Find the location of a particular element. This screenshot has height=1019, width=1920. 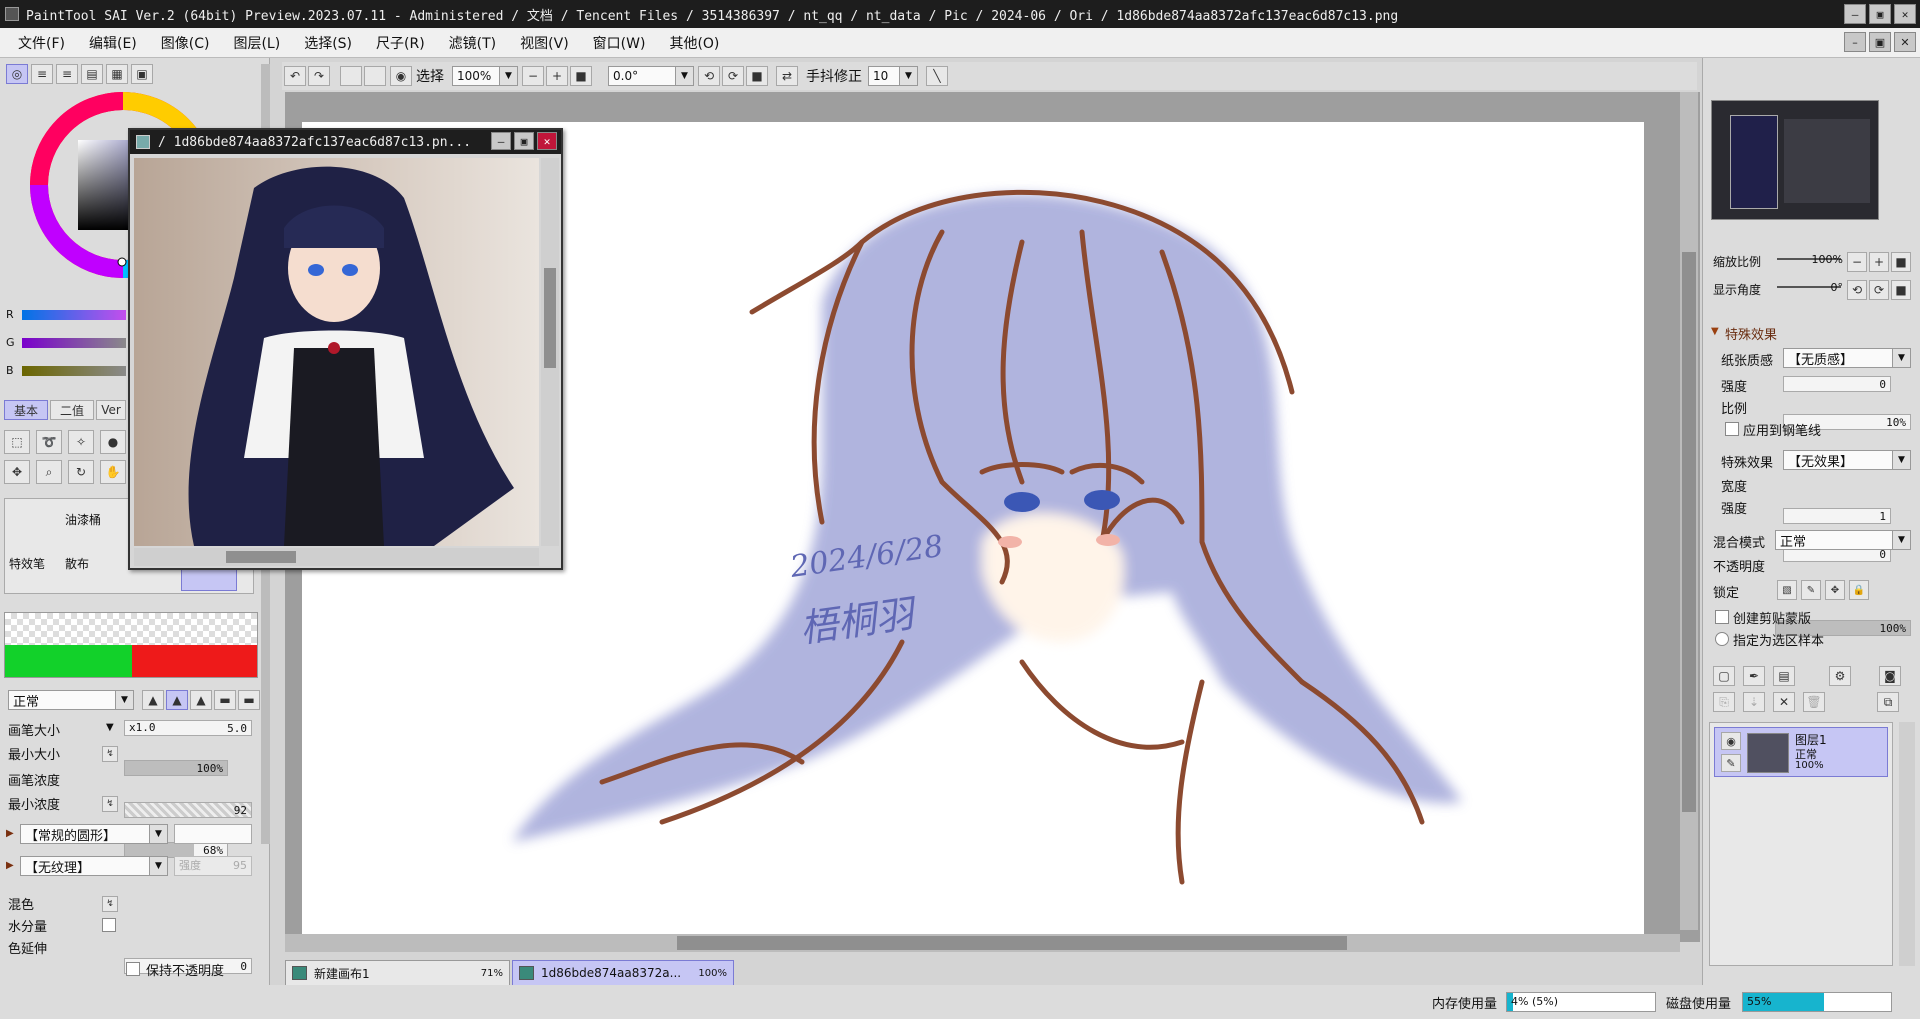

subwindow-vscrollbar is located at coordinates (550, 352).